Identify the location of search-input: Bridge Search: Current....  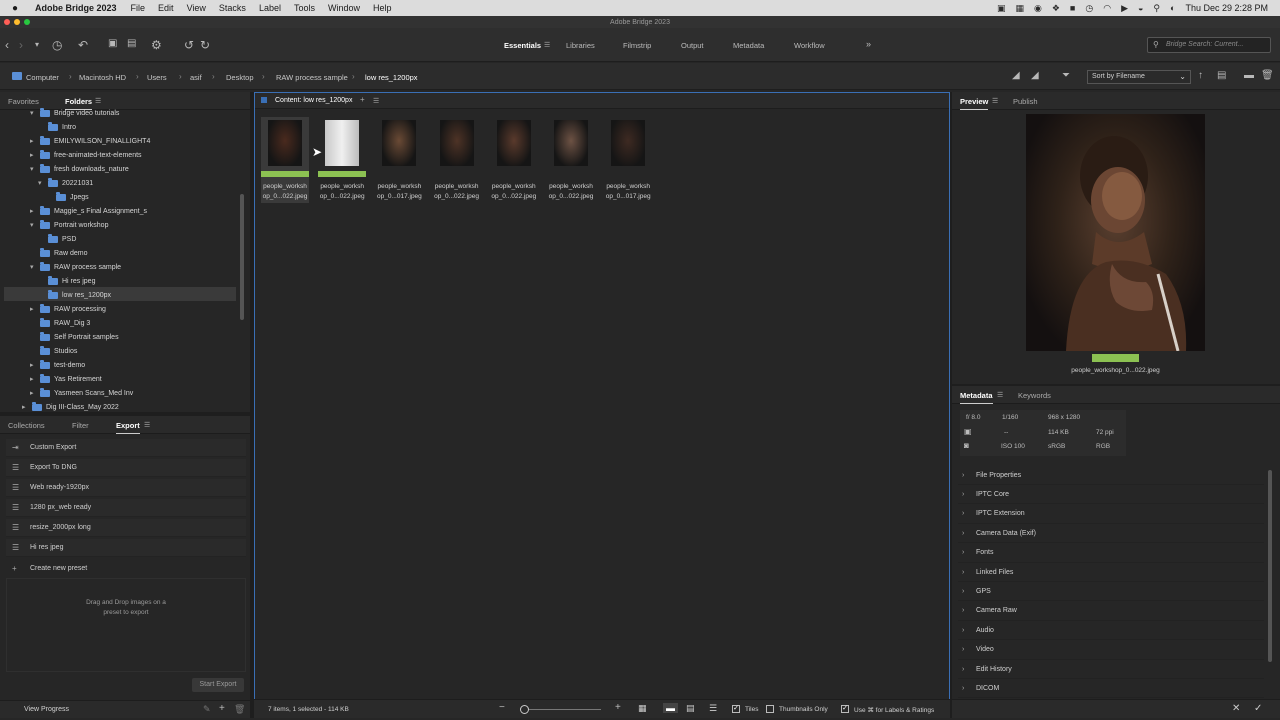
(1204, 44).